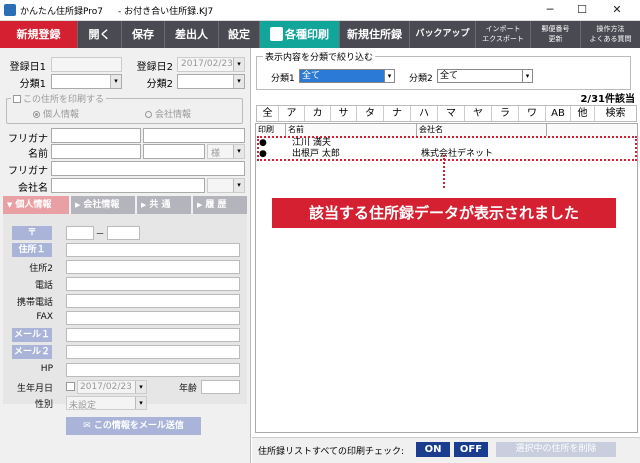 This screenshot has width=640, height=463. Describe the element at coordinates (159, 84) in the screenshot. I see `cat2-label: 分類2` at that location.